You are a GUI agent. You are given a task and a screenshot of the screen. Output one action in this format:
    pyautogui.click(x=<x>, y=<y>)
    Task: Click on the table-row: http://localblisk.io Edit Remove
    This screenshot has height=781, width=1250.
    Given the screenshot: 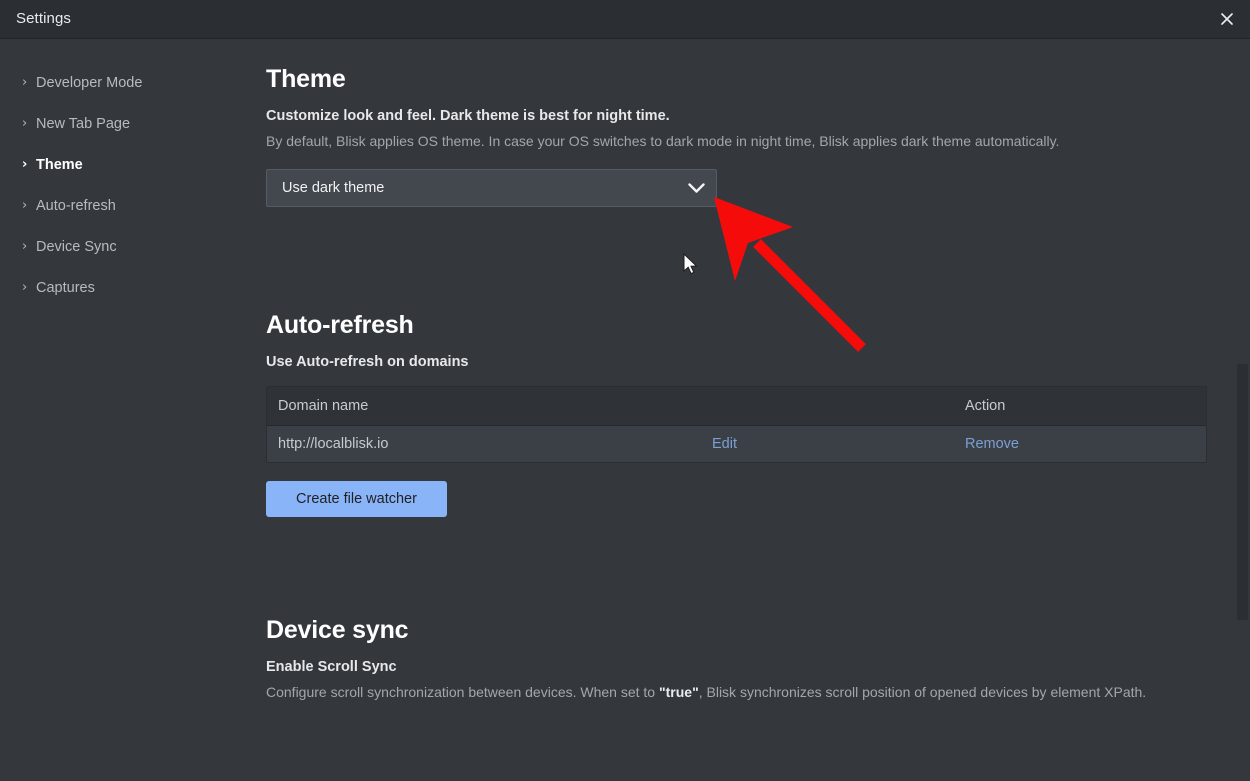 What is the action you would take?
    pyautogui.click(x=736, y=444)
    